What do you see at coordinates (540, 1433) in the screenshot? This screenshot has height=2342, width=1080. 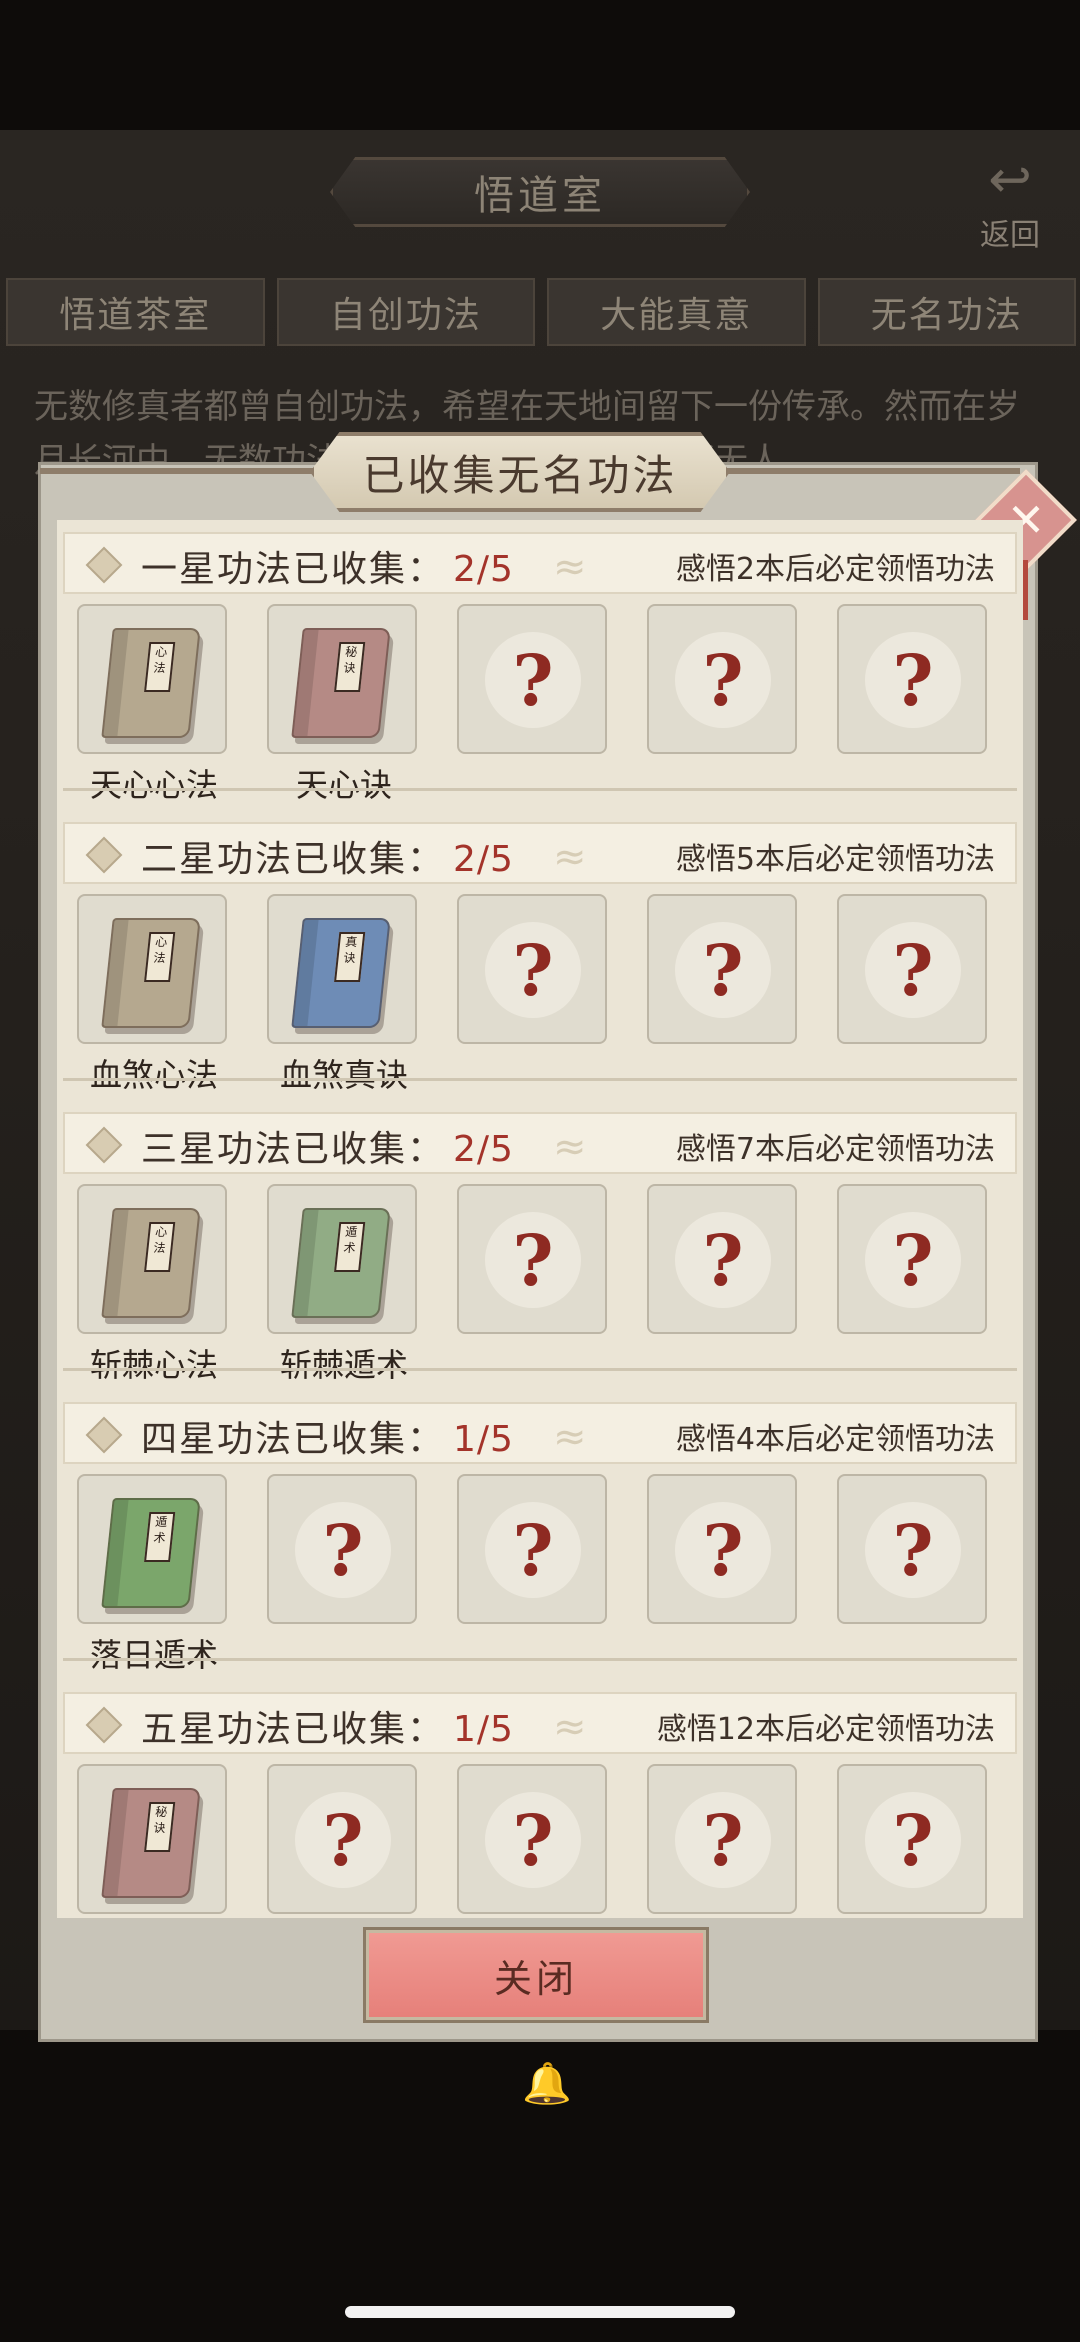 I see `section-header: 四星功法已收集： 1/5 ≈ 感悟4本后必定领悟功法` at bounding box center [540, 1433].